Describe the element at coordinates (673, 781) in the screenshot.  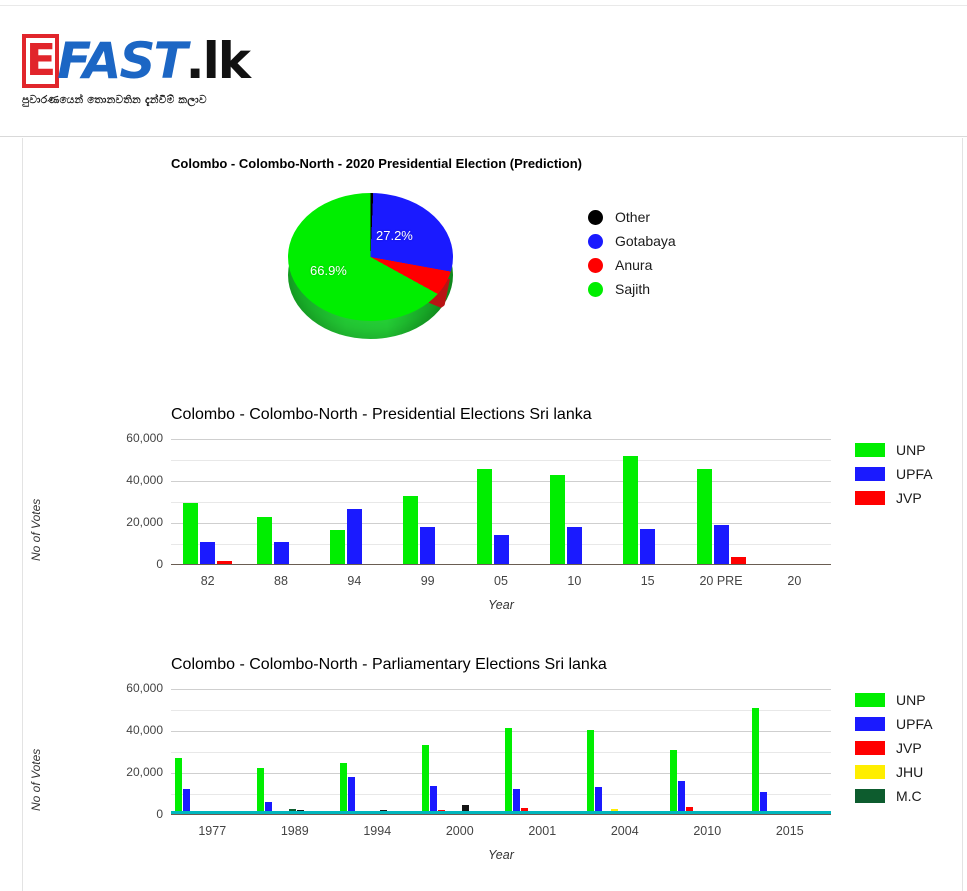
I see `bar-unp-2010` at that location.